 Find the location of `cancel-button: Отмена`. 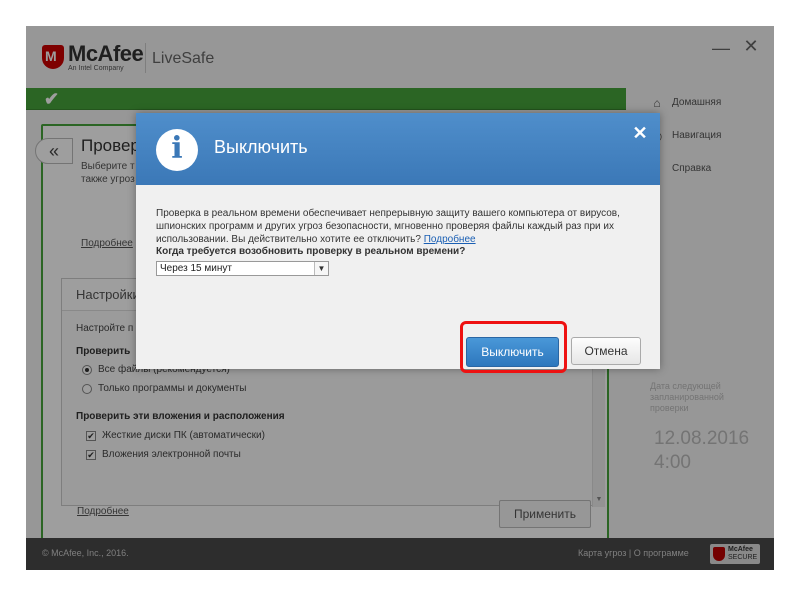

cancel-button: Отмена is located at coordinates (606, 351).